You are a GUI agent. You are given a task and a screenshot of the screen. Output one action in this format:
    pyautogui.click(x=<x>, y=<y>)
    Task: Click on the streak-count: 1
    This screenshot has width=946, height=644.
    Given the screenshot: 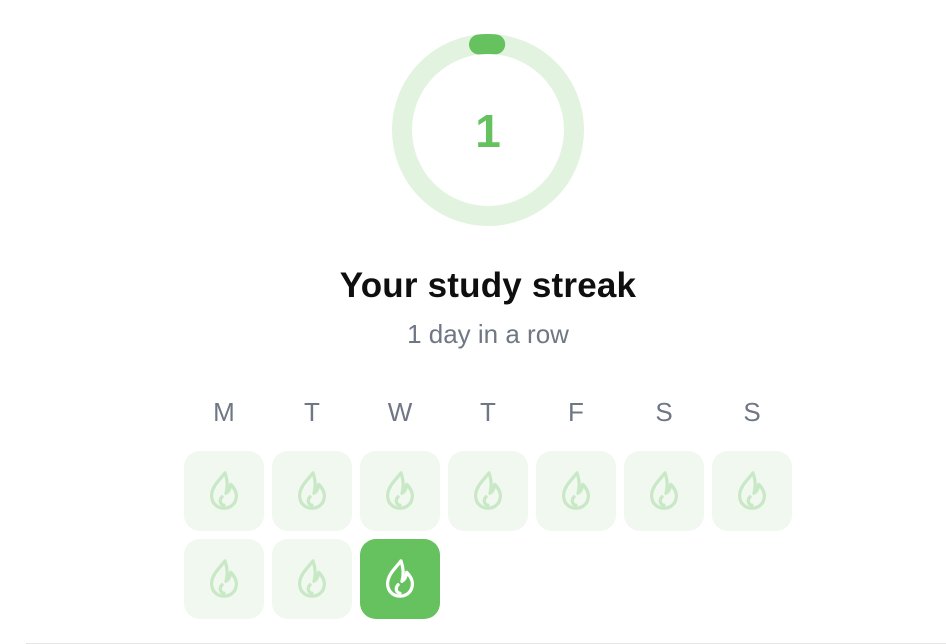 What is the action you would take?
    pyautogui.click(x=488, y=131)
    